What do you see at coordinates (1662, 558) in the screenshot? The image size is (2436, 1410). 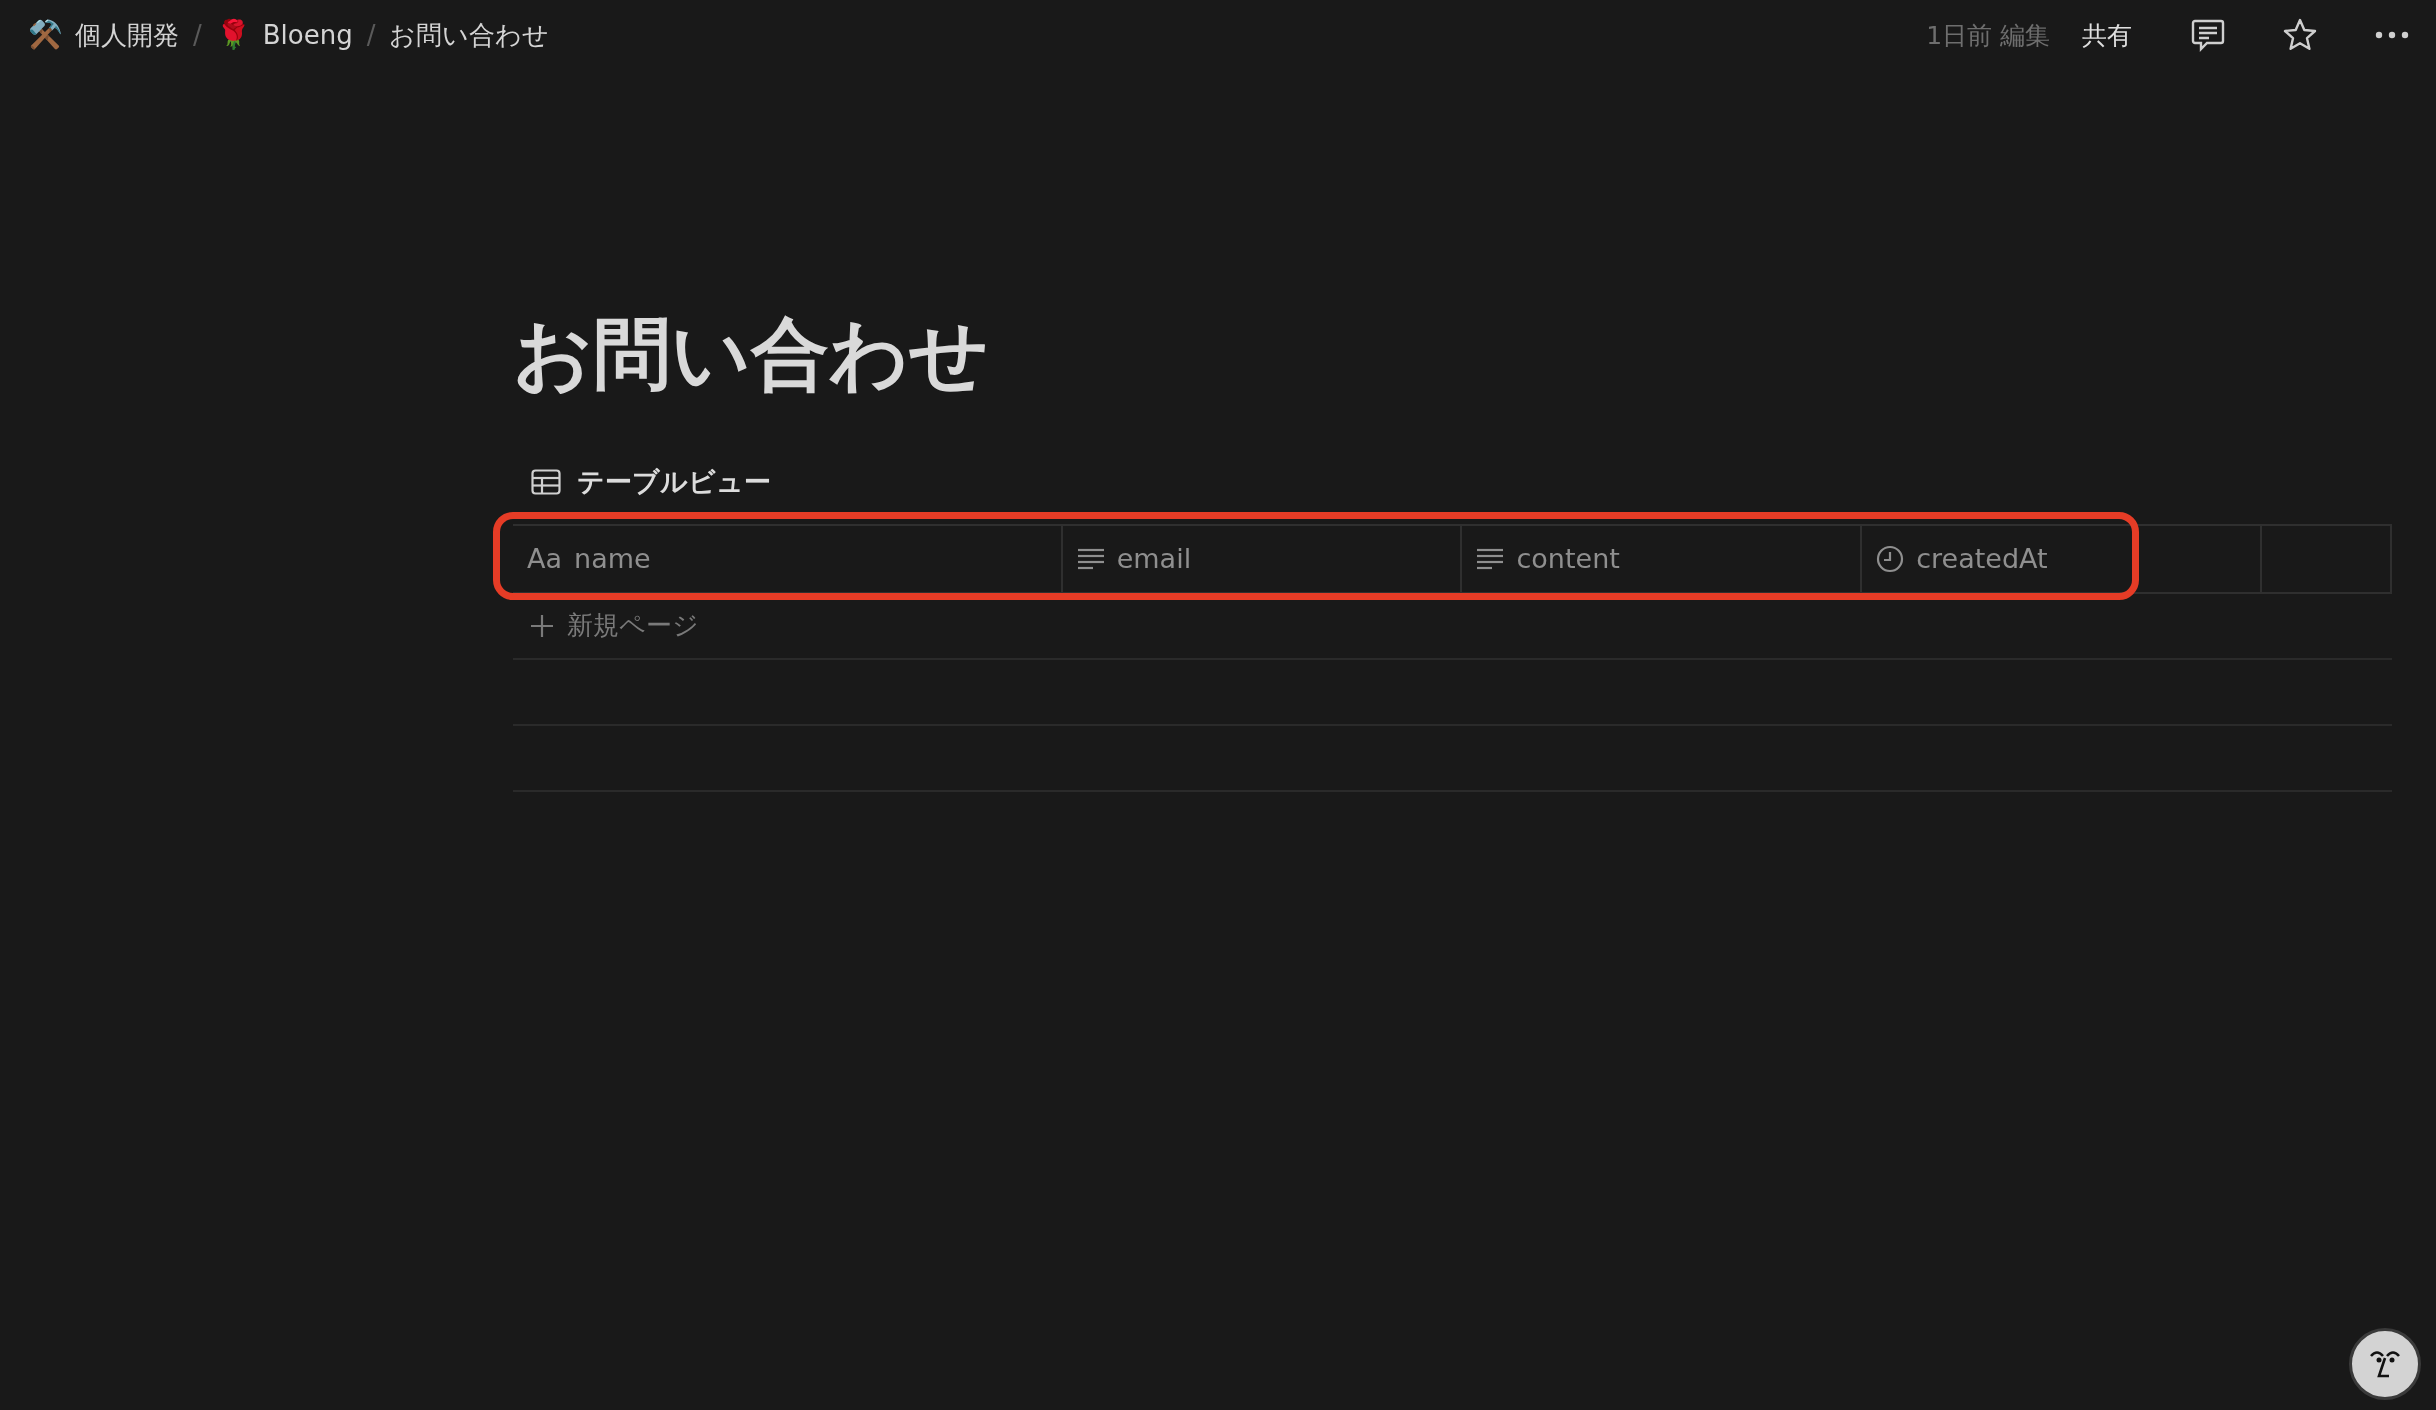 I see `column-header: content` at bounding box center [1662, 558].